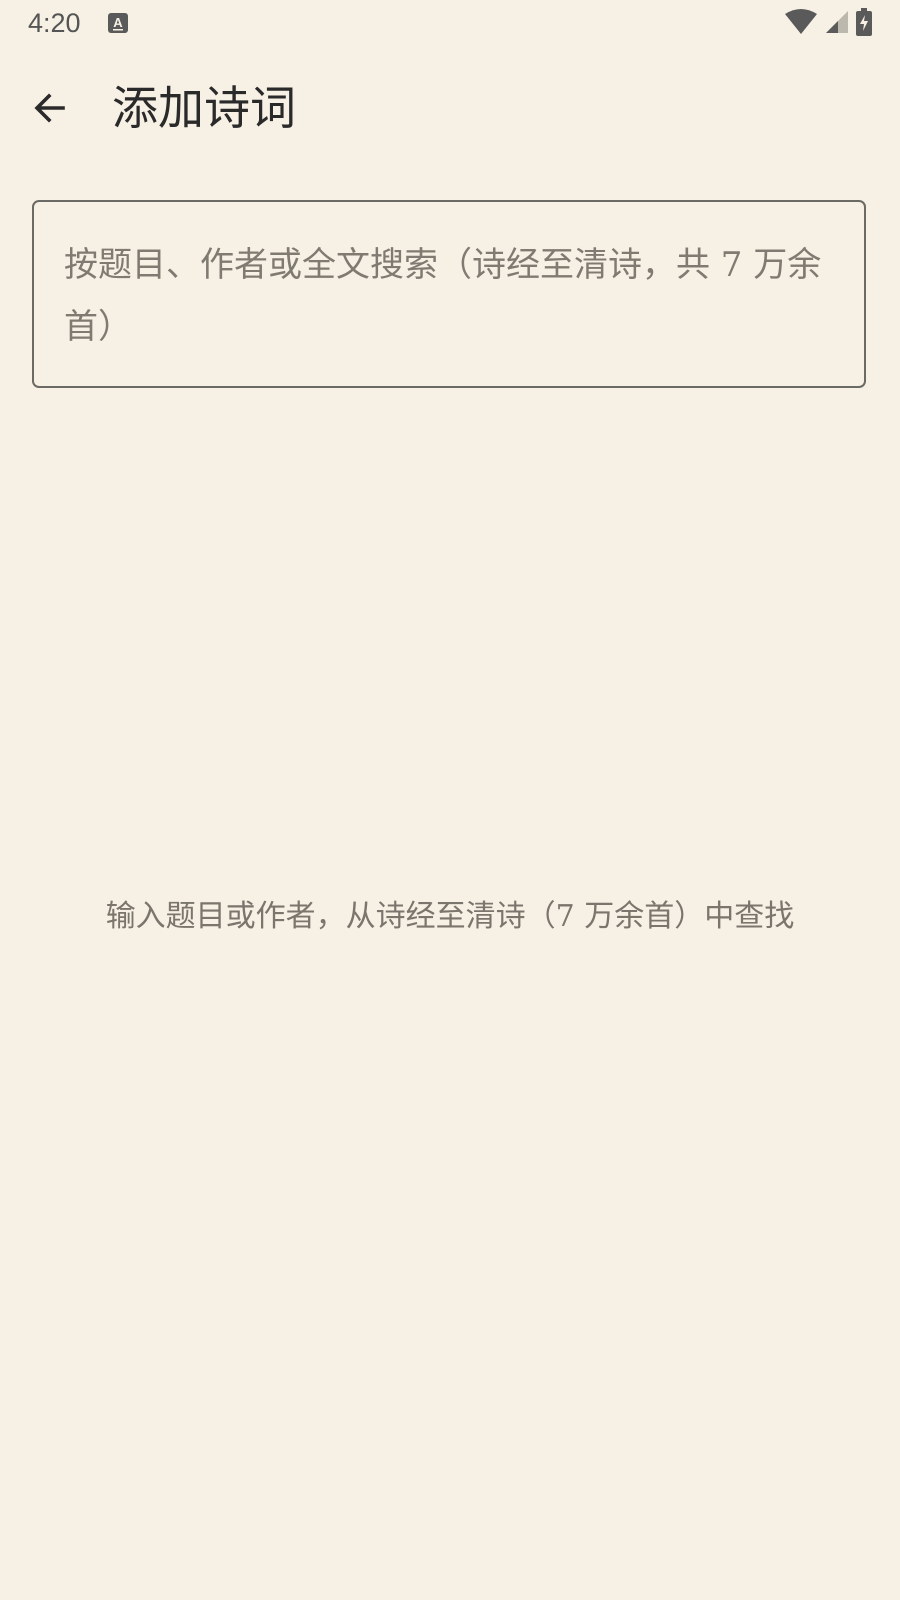 Image resolution: width=900 pixels, height=1600 pixels. I want to click on app-bar: 添加诗词, so click(450, 110).